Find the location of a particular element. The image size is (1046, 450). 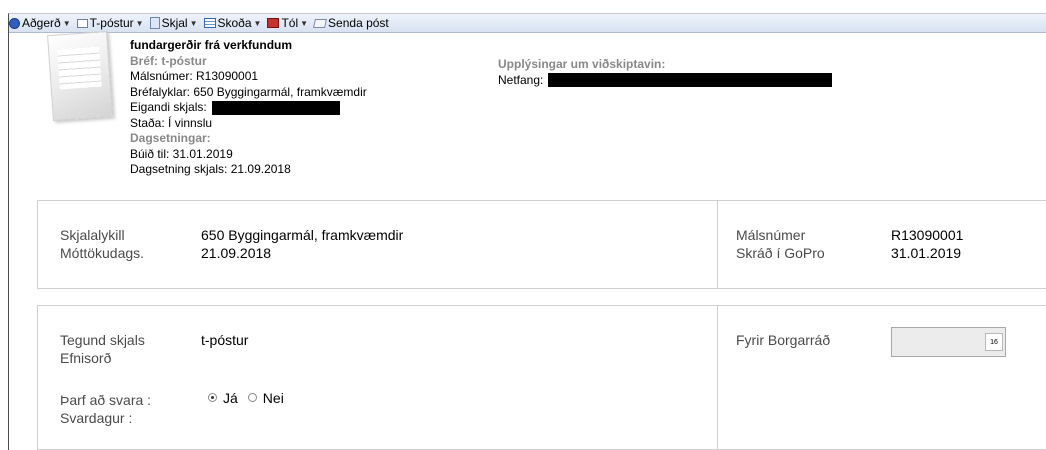

menu-tol: Tól ▼ is located at coordinates (287, 23).